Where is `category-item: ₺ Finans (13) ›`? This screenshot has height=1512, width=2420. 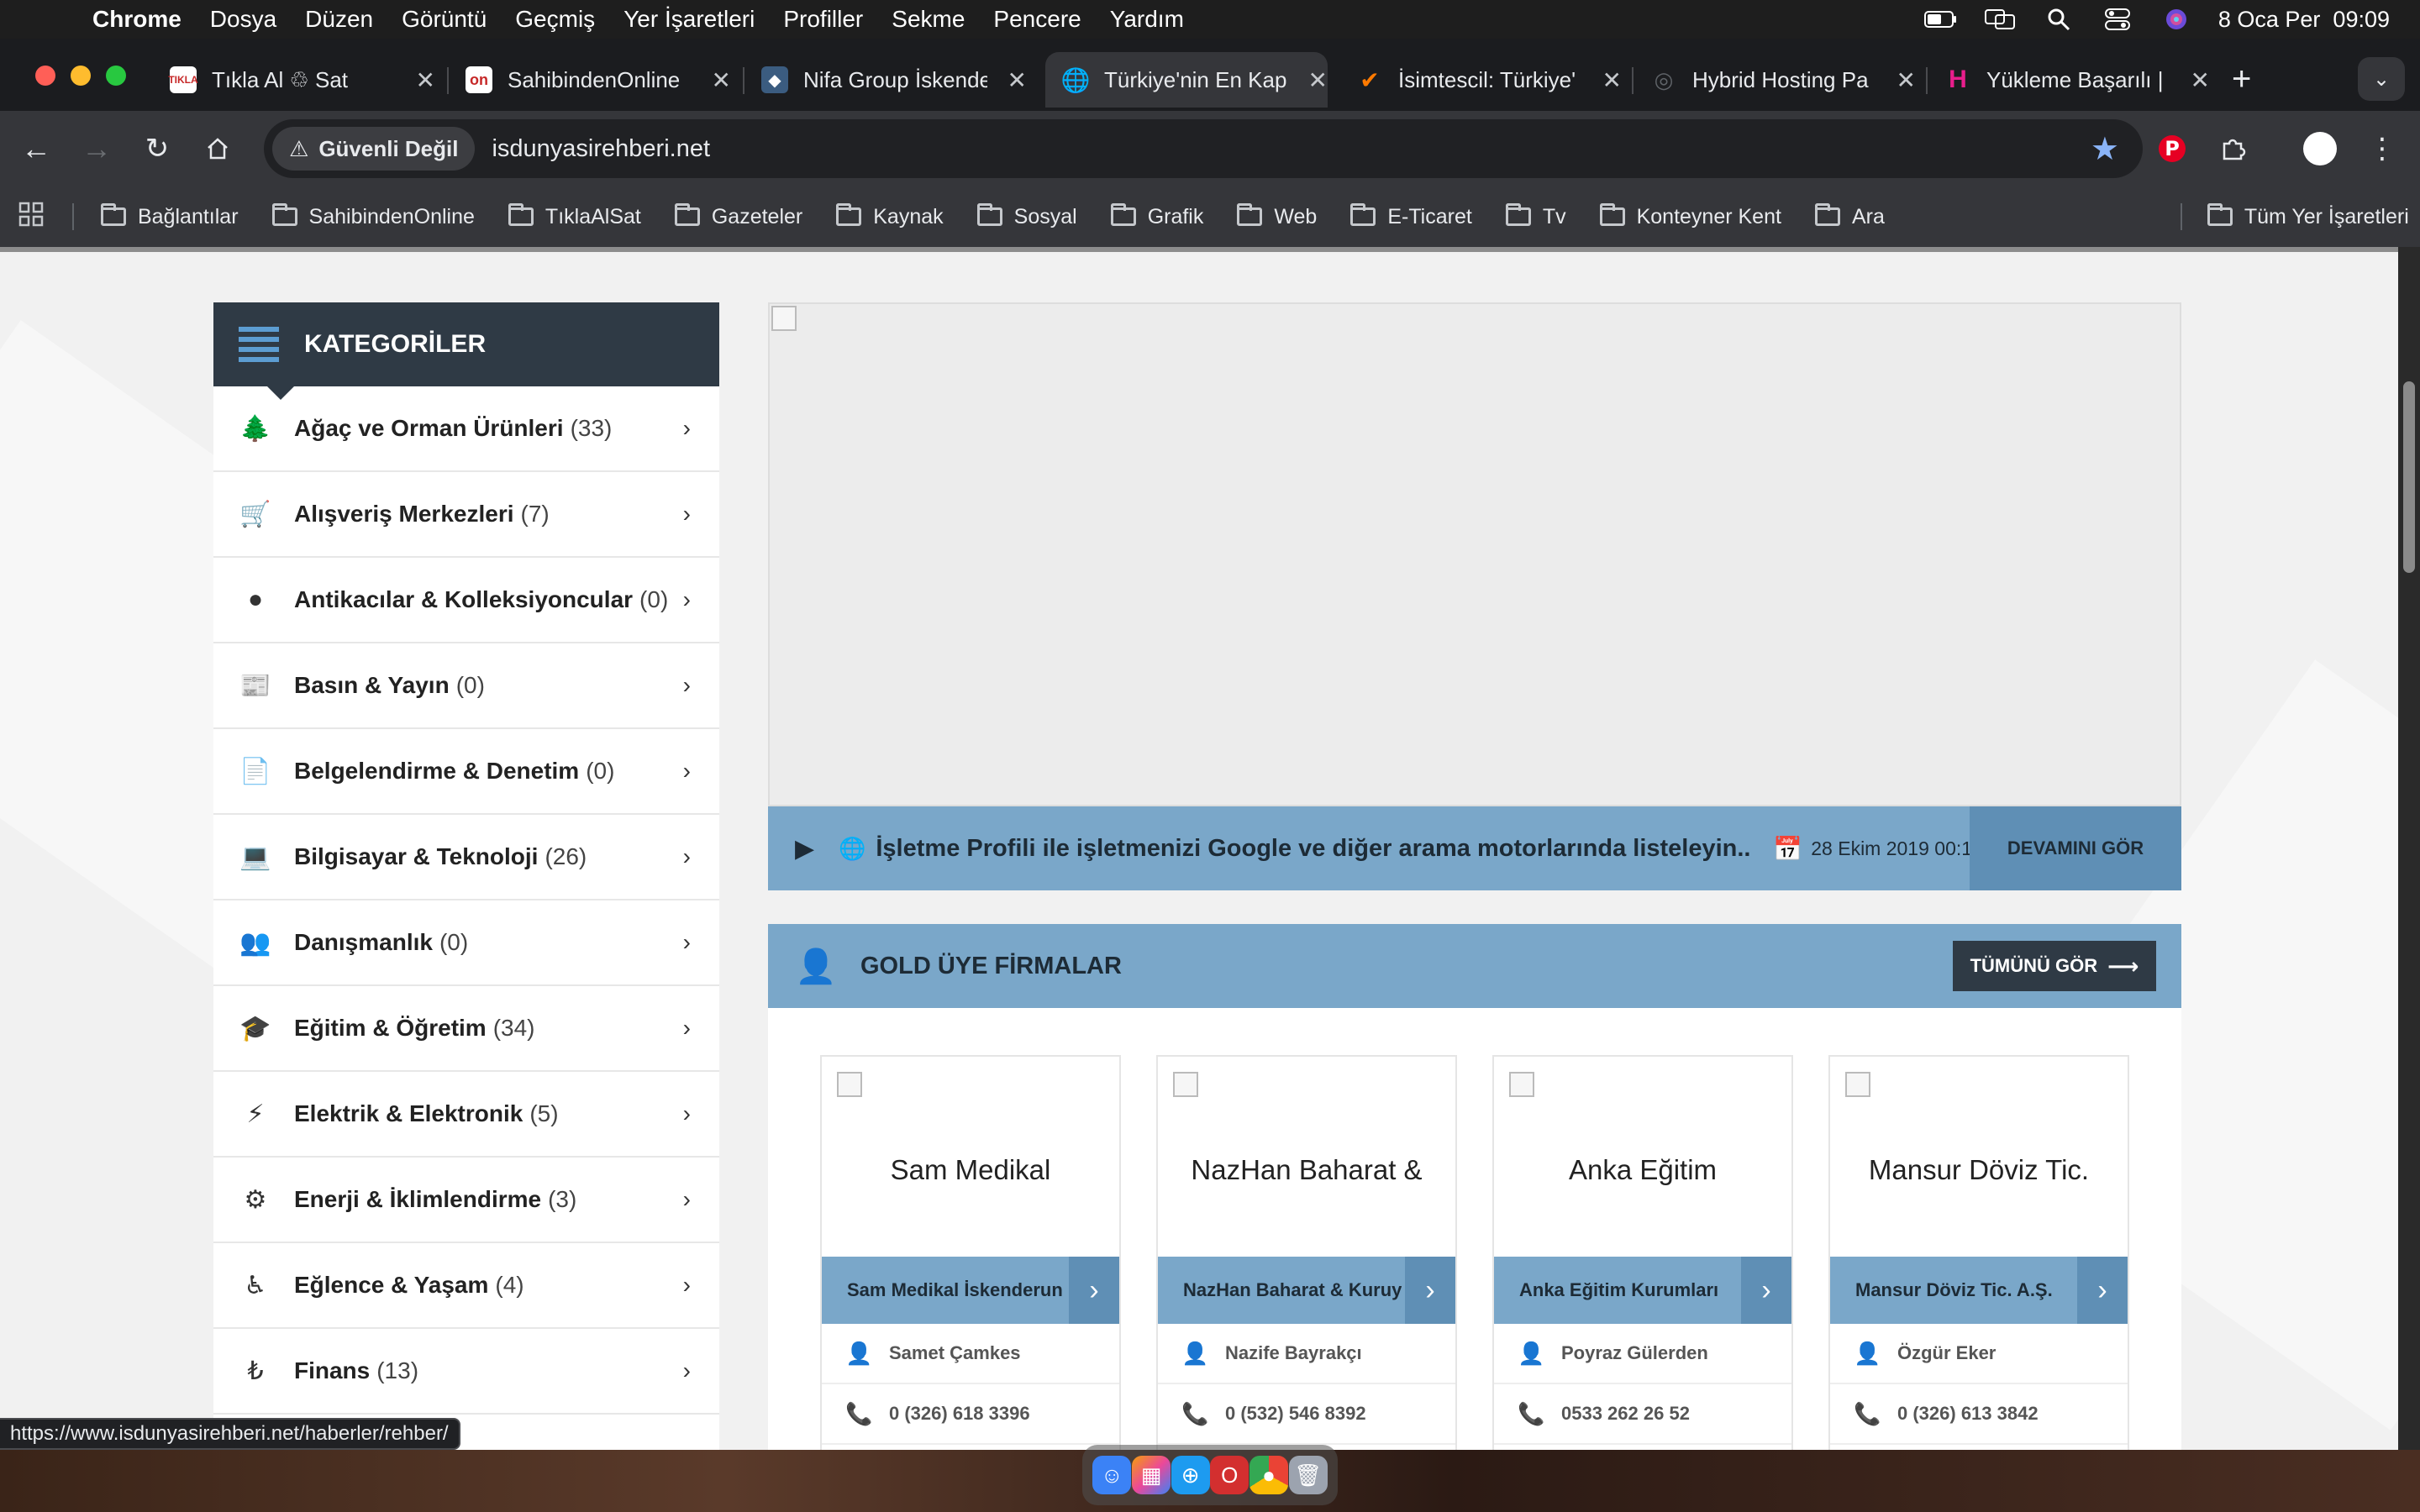 category-item: ₺ Finans (13) › is located at coordinates (466, 1372).